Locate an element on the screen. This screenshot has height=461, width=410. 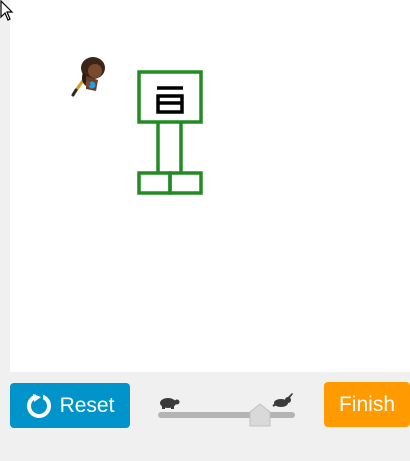
reset-label: Reset is located at coordinates (87, 405).